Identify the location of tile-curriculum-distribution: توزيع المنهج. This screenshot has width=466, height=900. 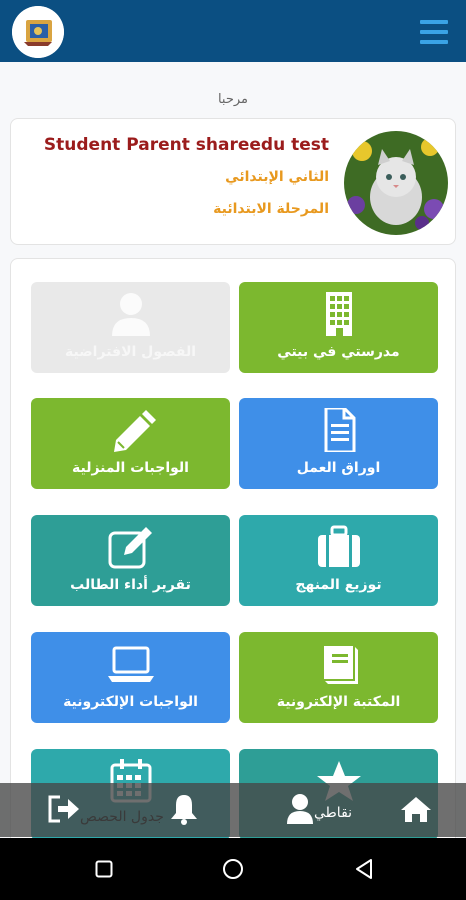
(338, 560).